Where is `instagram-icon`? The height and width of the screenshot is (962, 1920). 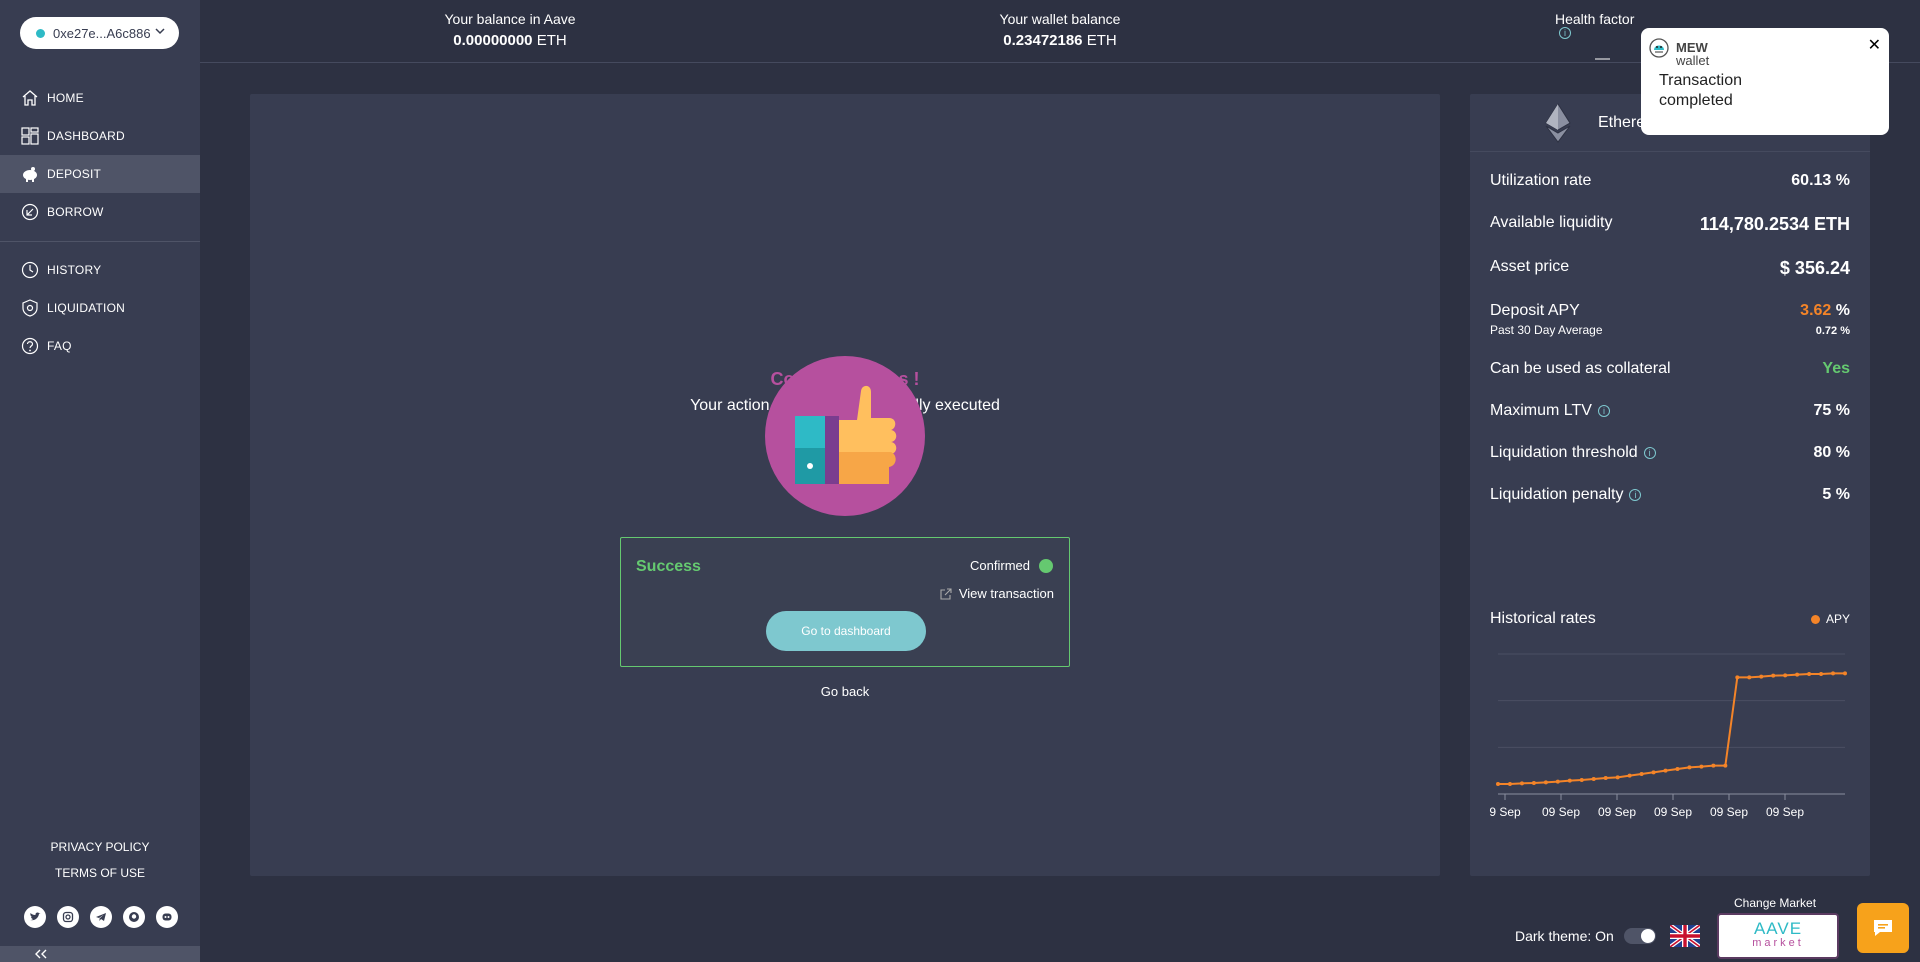 instagram-icon is located at coordinates (68, 917).